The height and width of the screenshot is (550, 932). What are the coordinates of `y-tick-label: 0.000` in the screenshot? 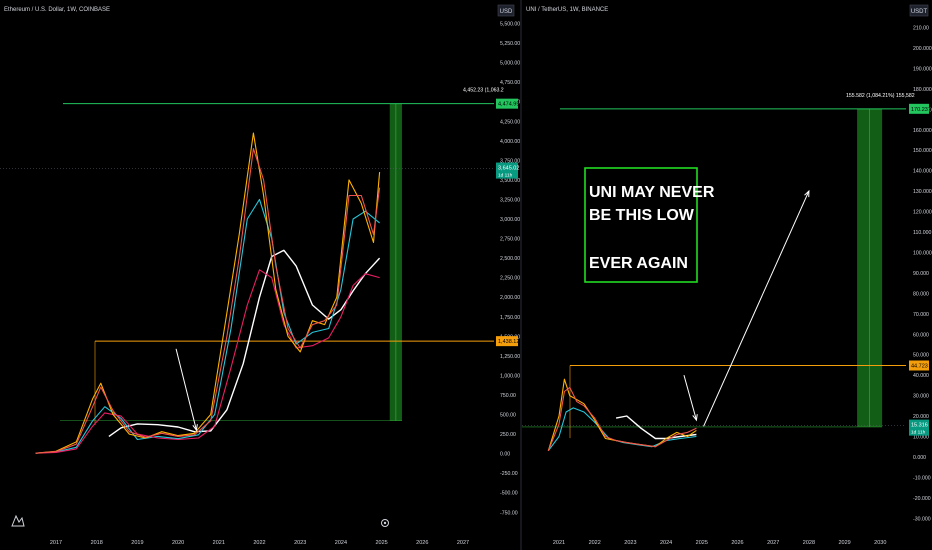 It's located at (919, 458).